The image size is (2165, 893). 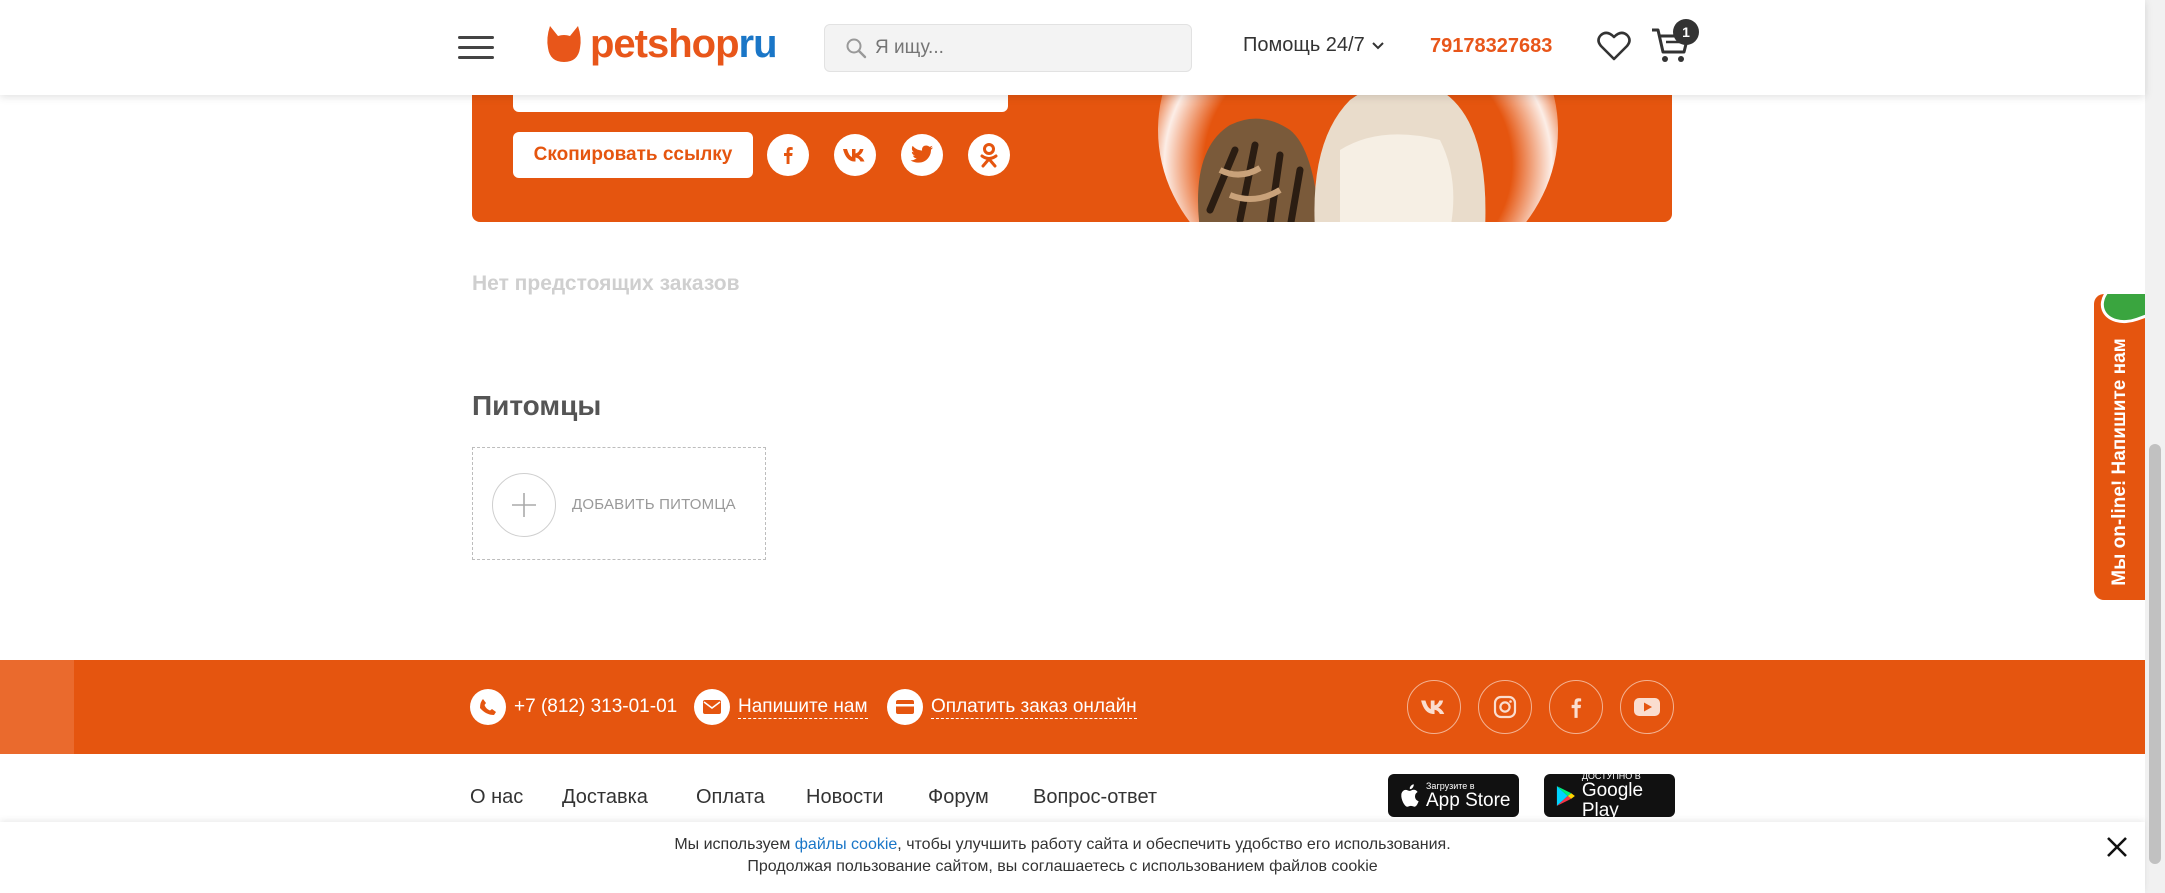 I want to click on header-phone-link: 79178327683, so click(x=1491, y=46).